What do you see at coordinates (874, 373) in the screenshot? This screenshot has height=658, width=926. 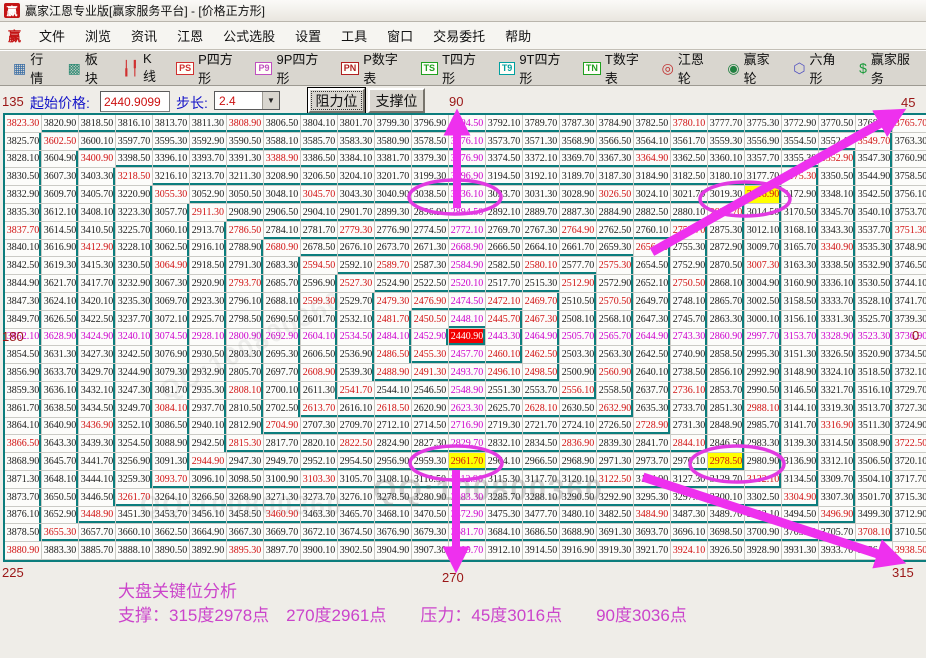 I see `gann-cell: 3518.50` at bounding box center [874, 373].